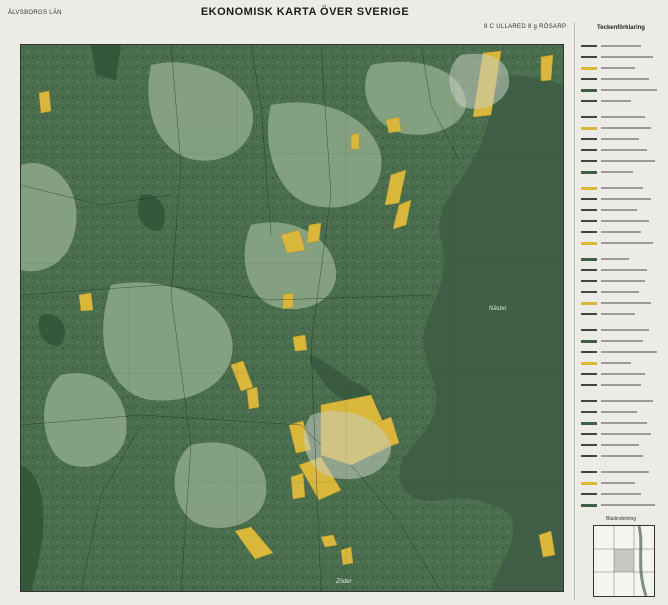 The height and width of the screenshot is (605, 668). Describe the element at coordinates (35, 13) in the screenshot. I see `county-label: ÄLVSBORGS LÄN` at that location.